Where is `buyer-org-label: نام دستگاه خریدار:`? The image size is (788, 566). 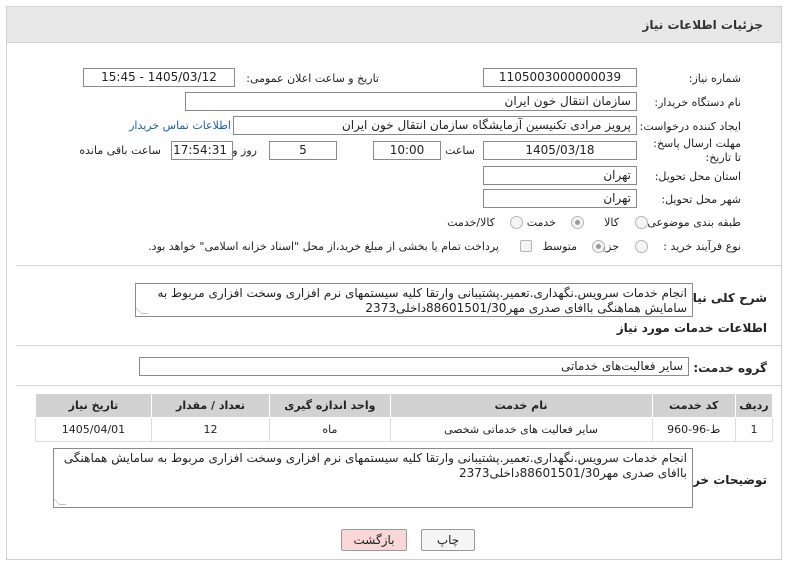 buyer-org-label: نام دستگاه خریدار: is located at coordinates (697, 102).